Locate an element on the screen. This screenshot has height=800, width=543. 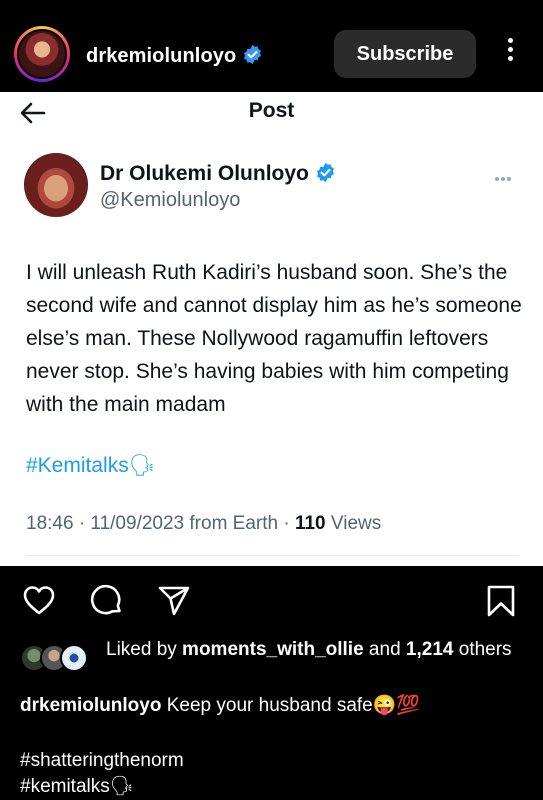
liked-by-and: and is located at coordinates (384, 649).